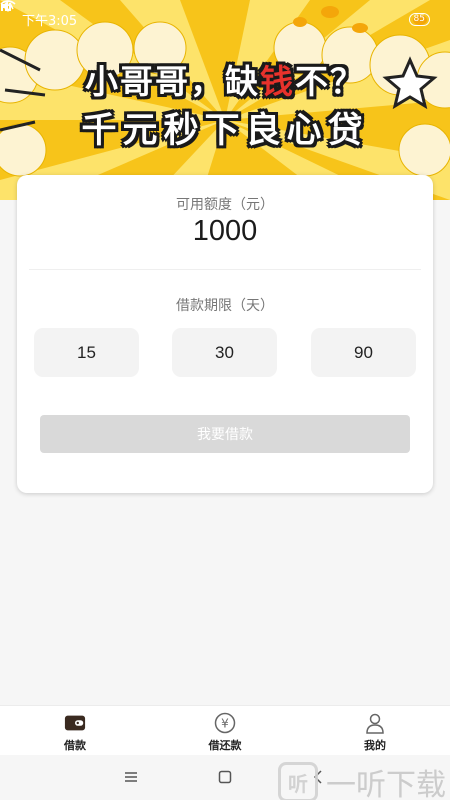  I want to click on watermark: 听 一听下载, so click(362, 780).